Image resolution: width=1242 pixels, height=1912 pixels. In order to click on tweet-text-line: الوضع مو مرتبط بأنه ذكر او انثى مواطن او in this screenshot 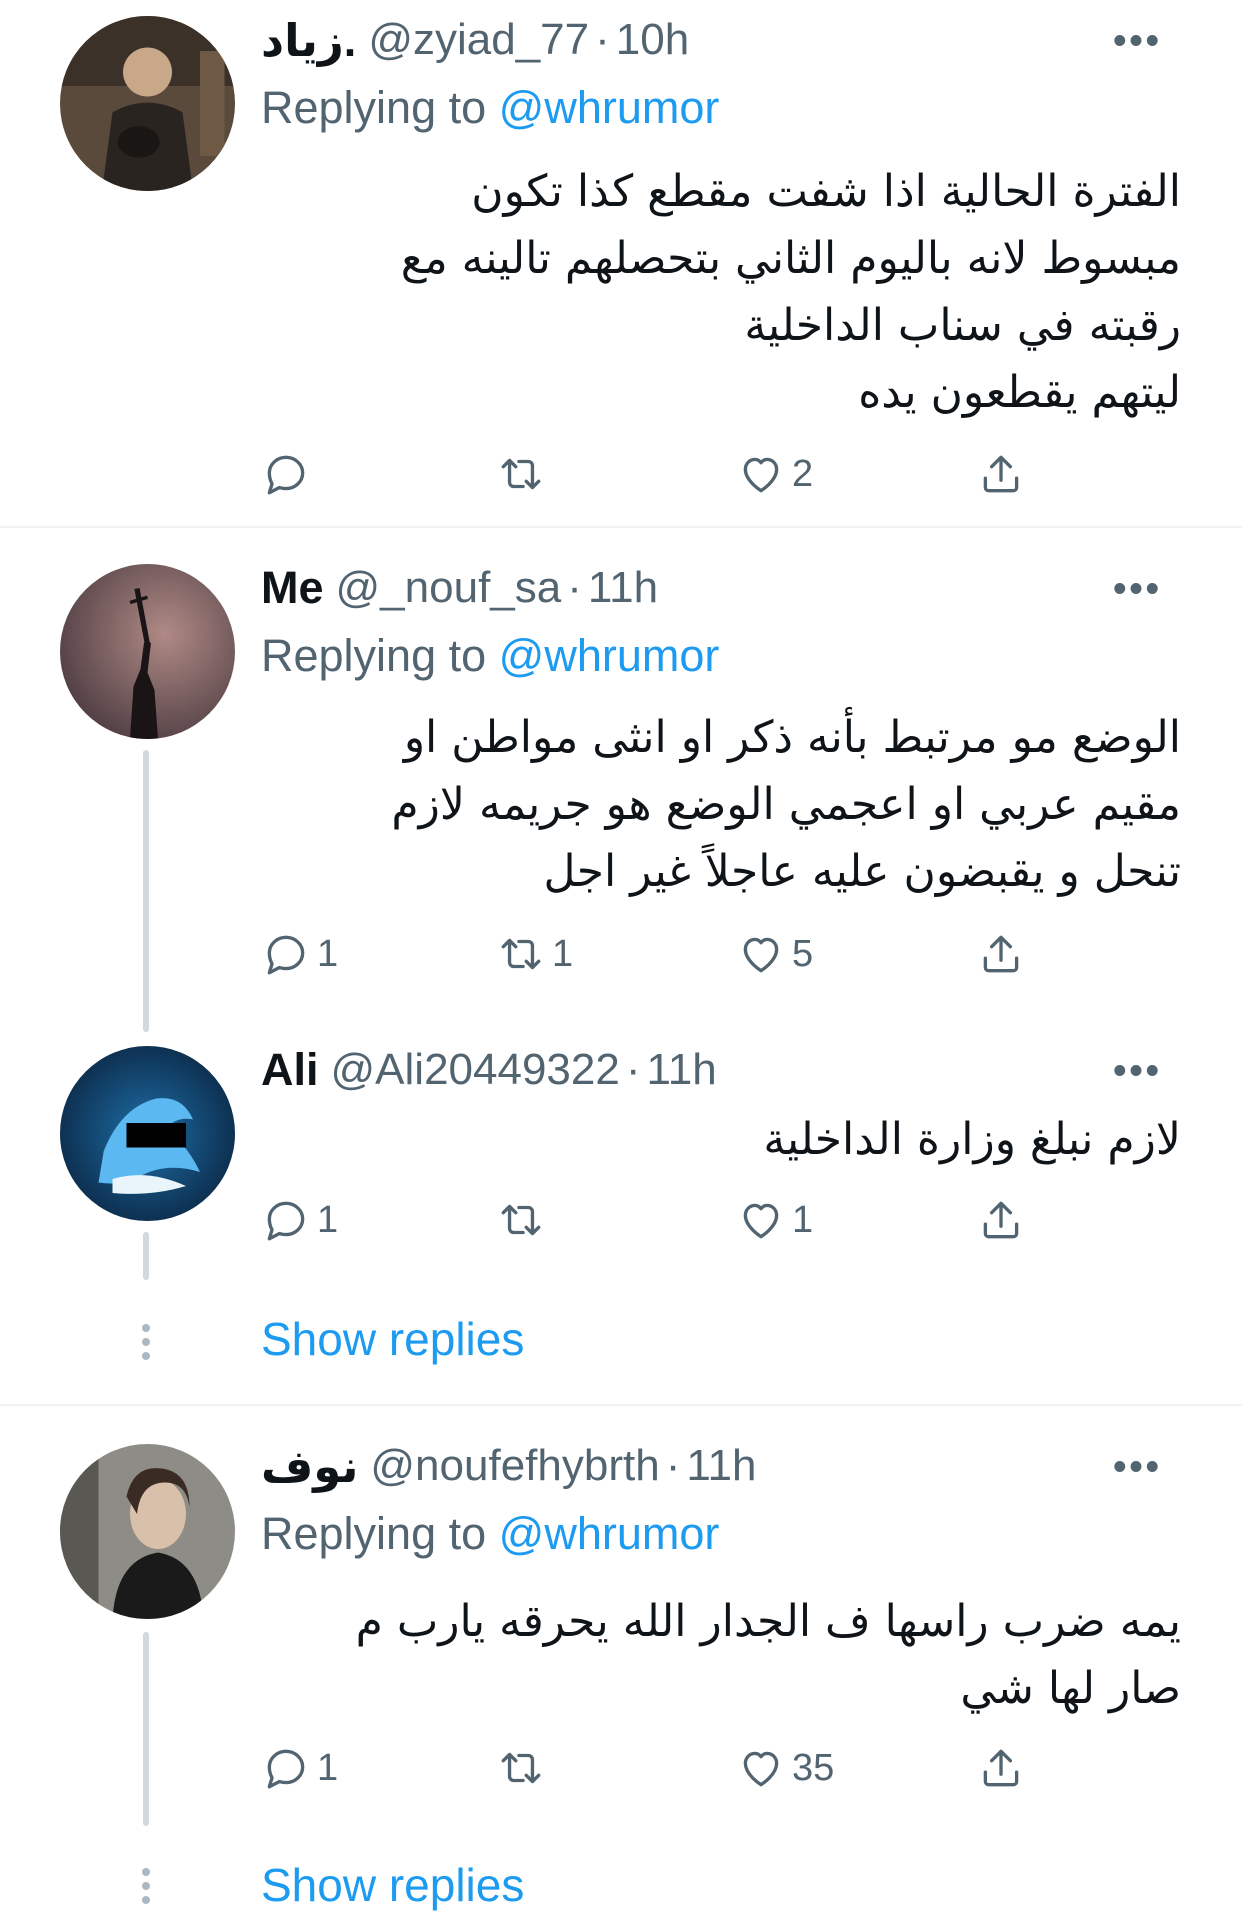, I will do `click(792, 737)`.